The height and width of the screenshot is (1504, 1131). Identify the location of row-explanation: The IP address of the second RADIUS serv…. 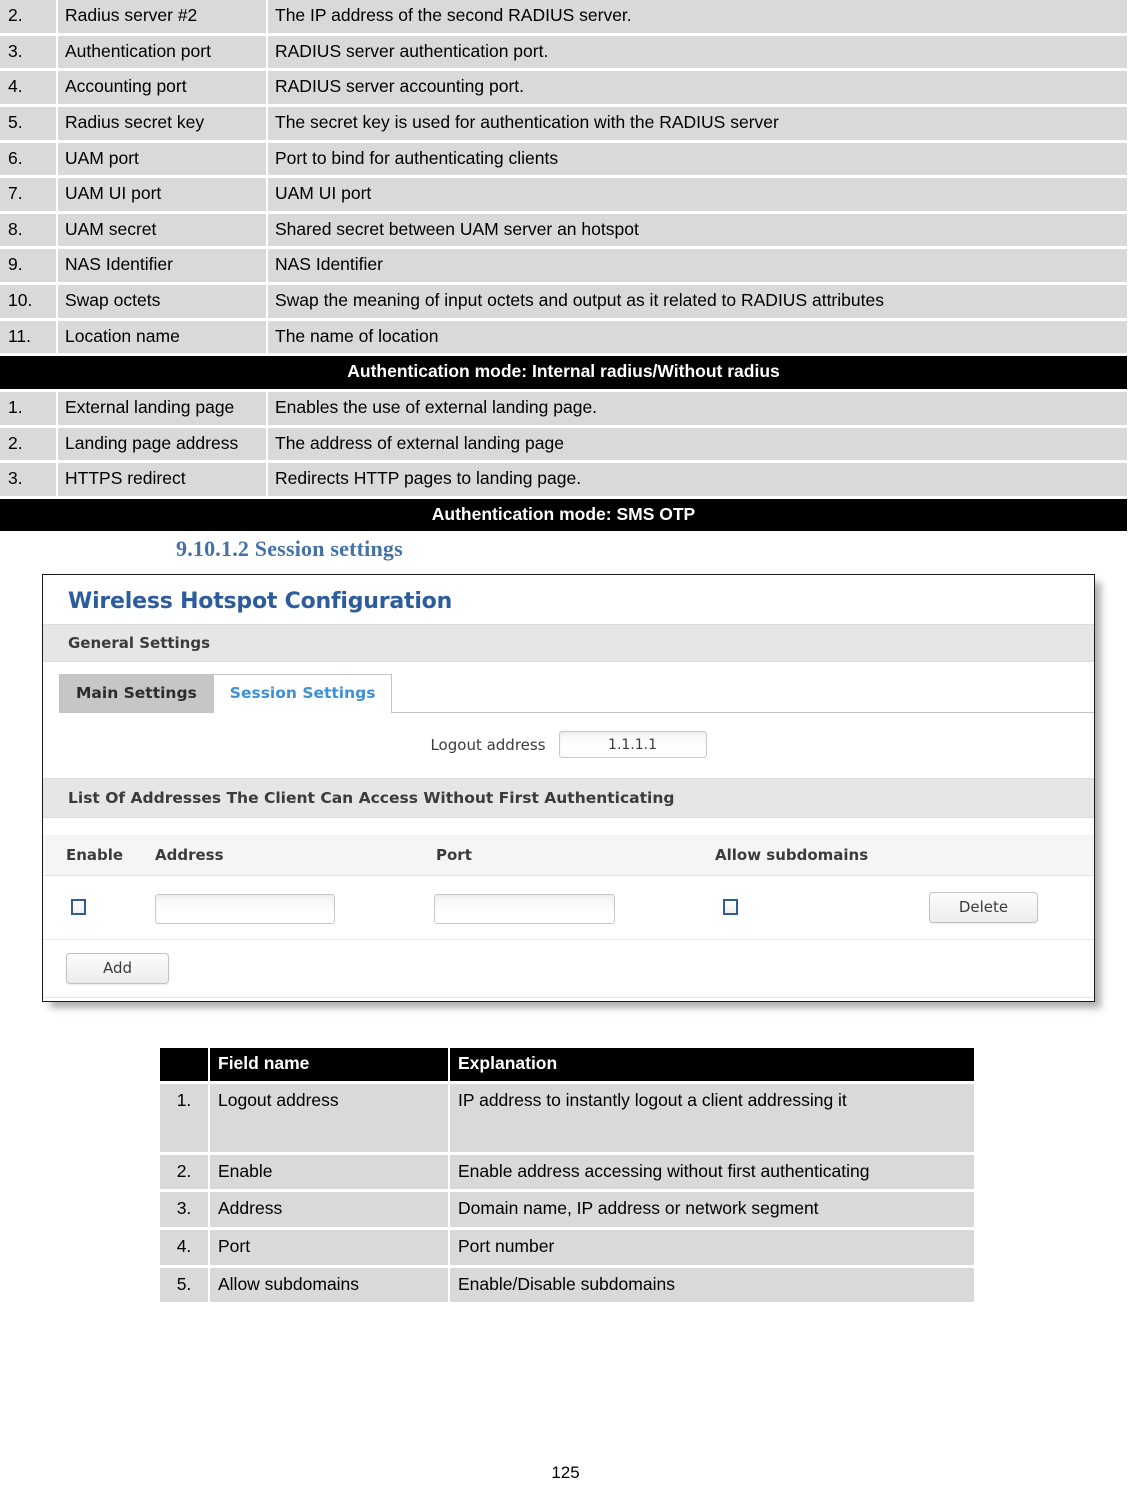
(697, 16).